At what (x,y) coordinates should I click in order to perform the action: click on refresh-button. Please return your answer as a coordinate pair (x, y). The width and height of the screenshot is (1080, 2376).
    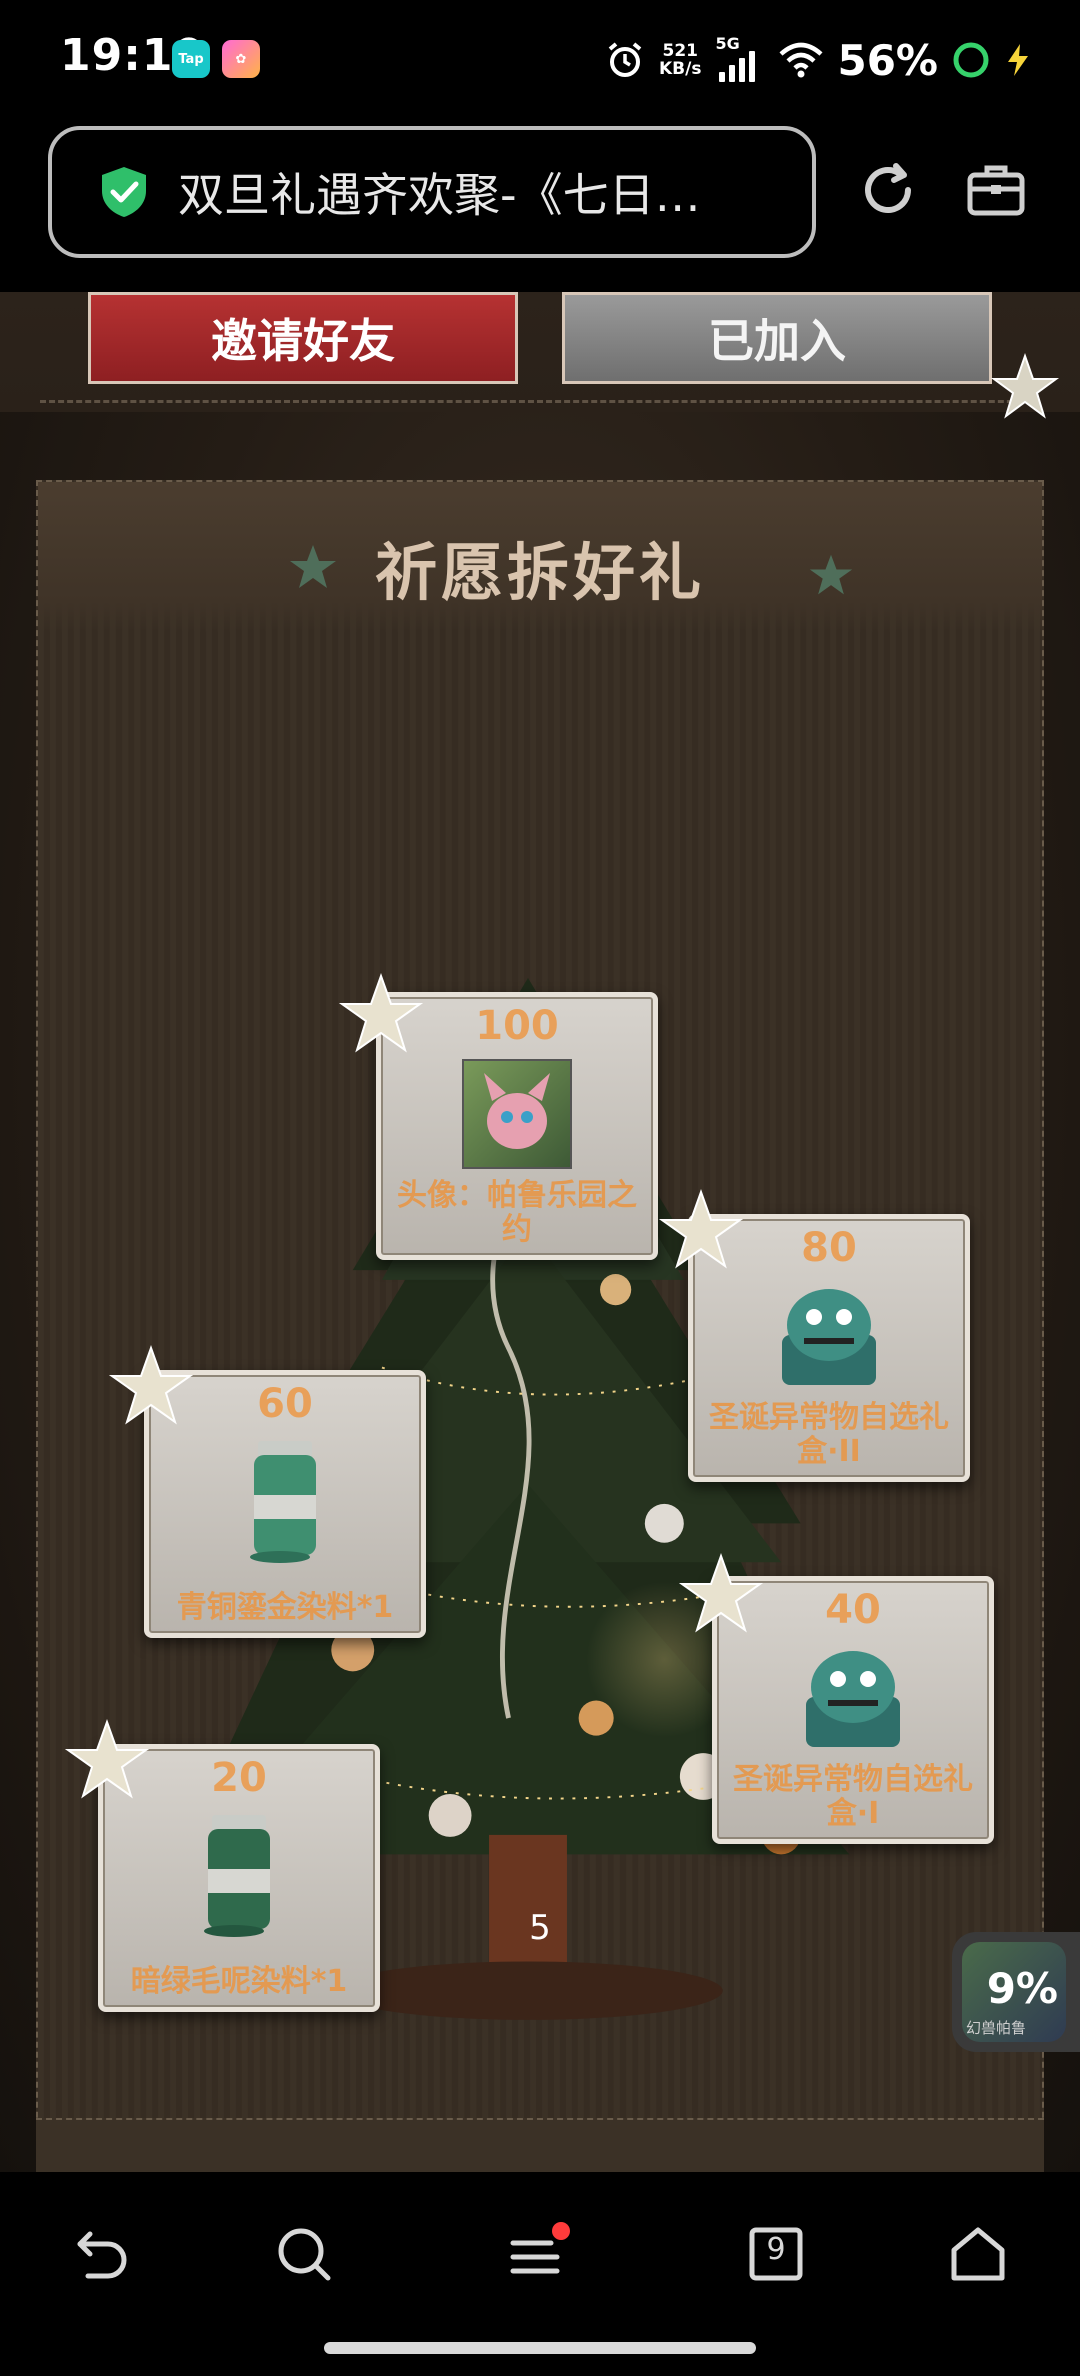
    Looking at the image, I should click on (888, 190).